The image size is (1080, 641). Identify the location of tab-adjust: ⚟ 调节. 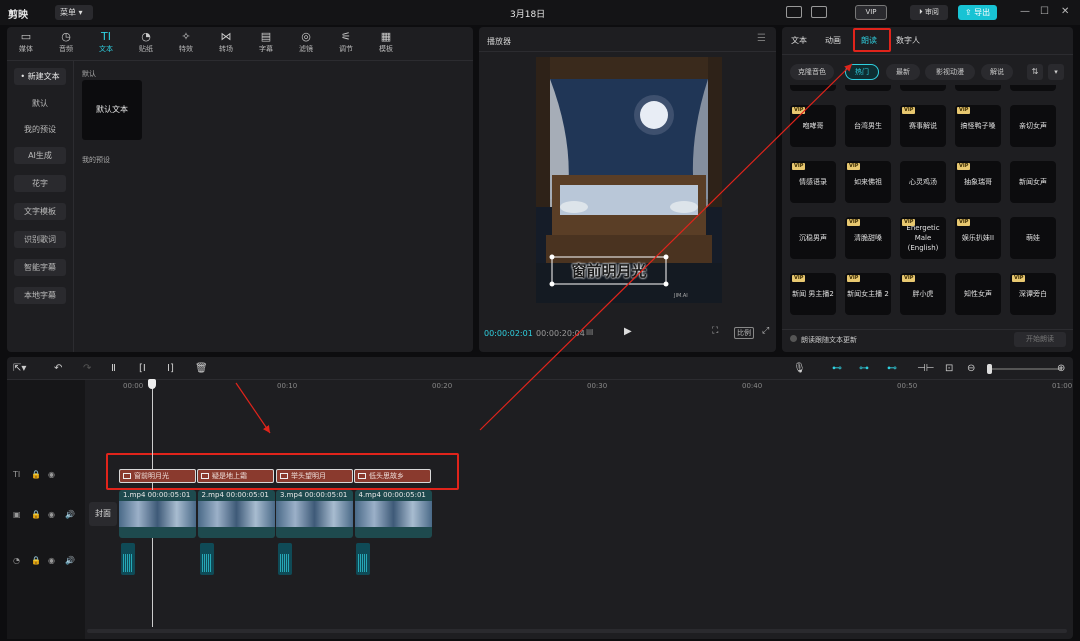
(346, 42).